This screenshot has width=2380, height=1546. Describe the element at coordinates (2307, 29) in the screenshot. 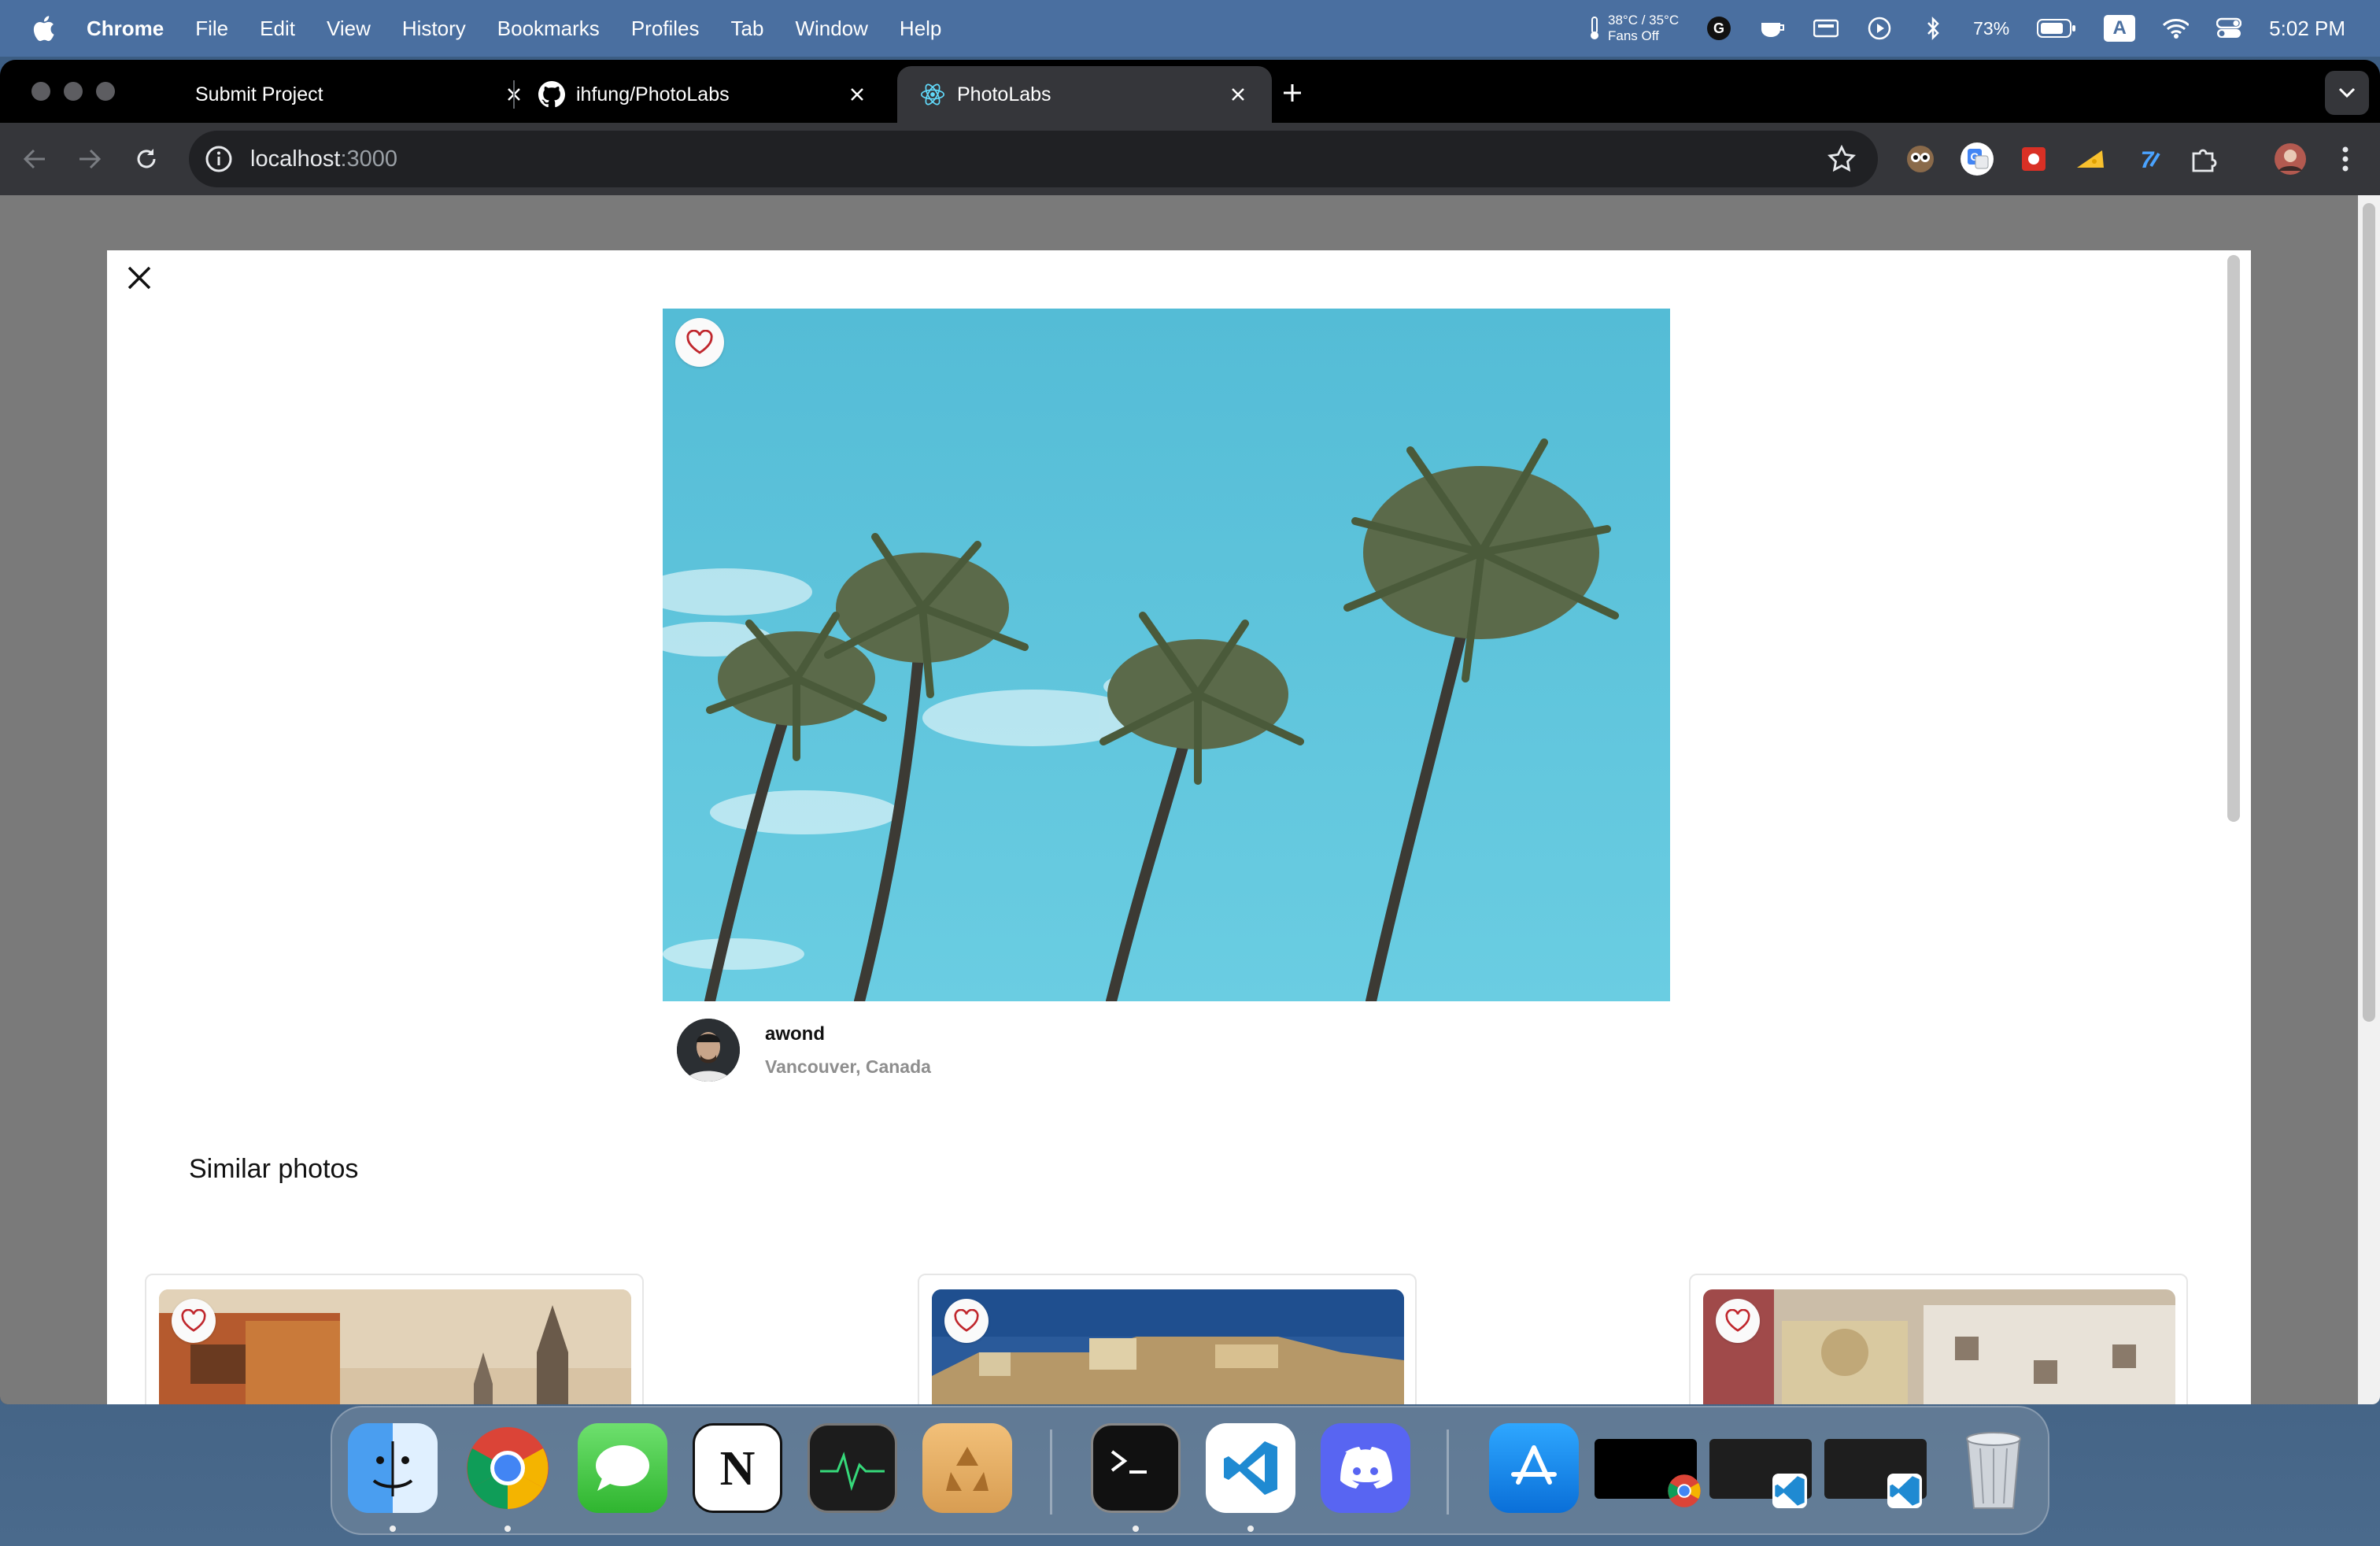

I see `menubar-clock: 5:02 PM` at that location.